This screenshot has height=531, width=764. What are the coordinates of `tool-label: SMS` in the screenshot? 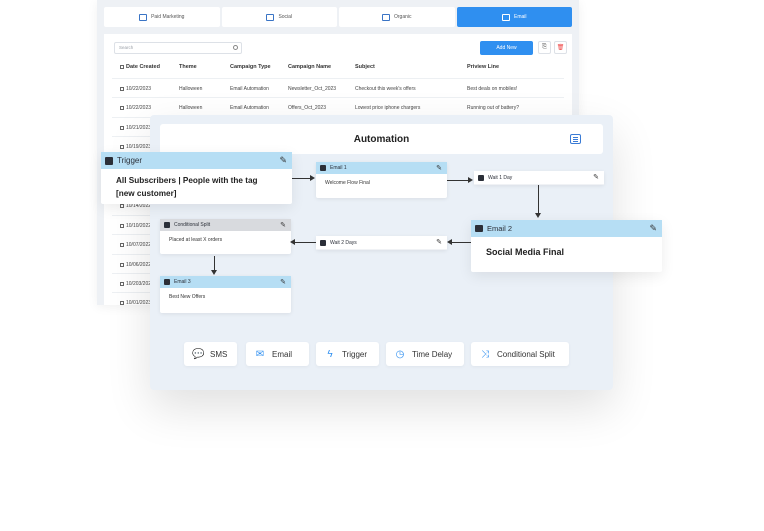 It's located at (219, 354).